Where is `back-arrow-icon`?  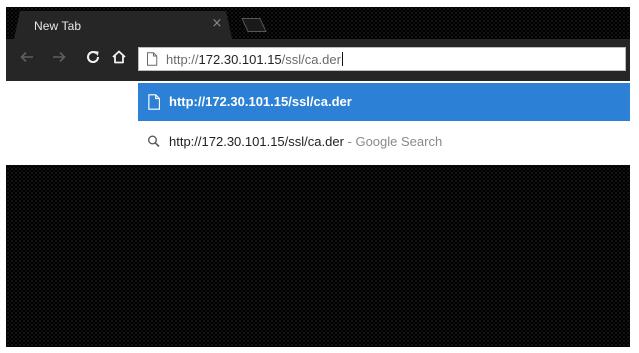
back-arrow-icon is located at coordinates (26, 57).